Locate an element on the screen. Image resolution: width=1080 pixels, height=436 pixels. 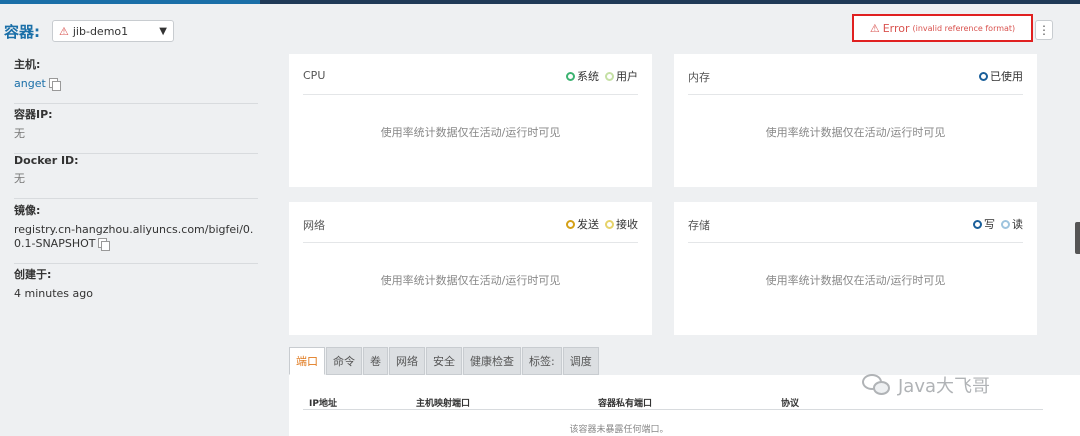
container-selector-row: 容器: ⚠ jib-demo1 ▼ is located at coordinates (89, 31).